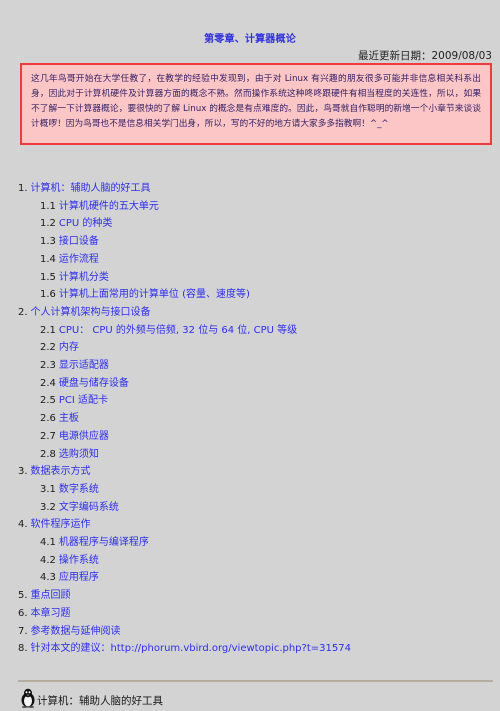 The image size is (500, 711). Describe the element at coordinates (100, 701) in the screenshot. I see `section-heading-text: 计算机：辅助人脑的好工具` at that location.